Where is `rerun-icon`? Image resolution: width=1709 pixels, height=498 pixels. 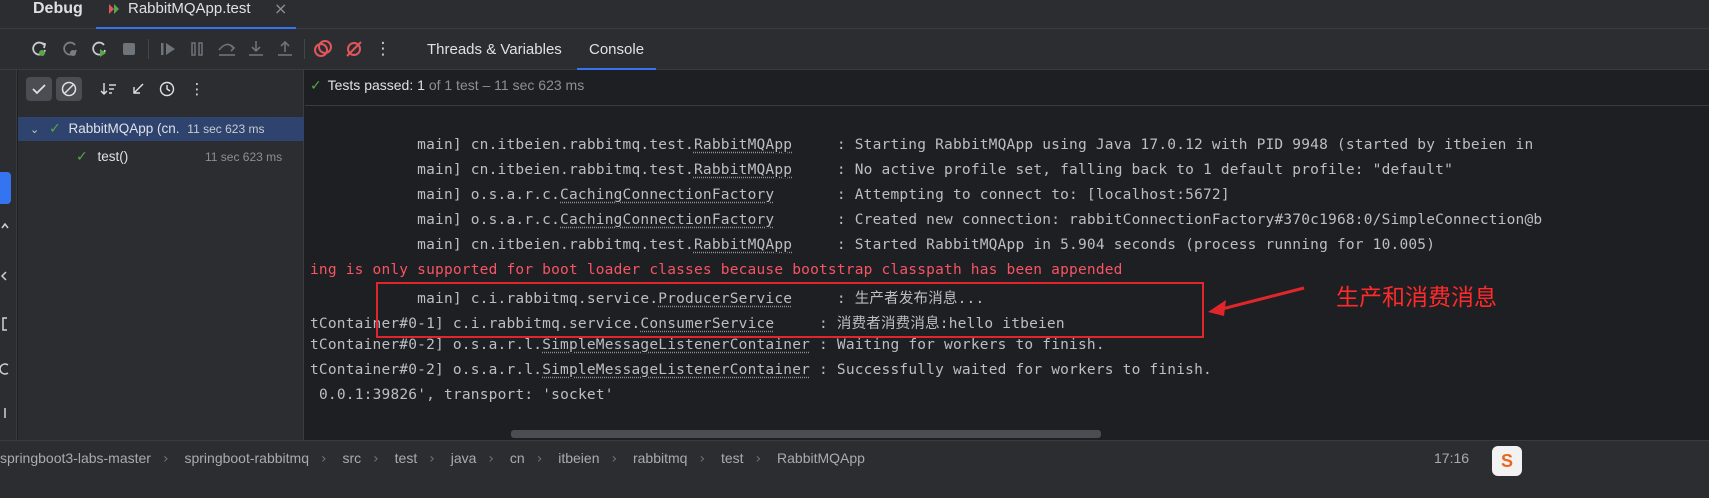
rerun-icon is located at coordinates (39, 49).